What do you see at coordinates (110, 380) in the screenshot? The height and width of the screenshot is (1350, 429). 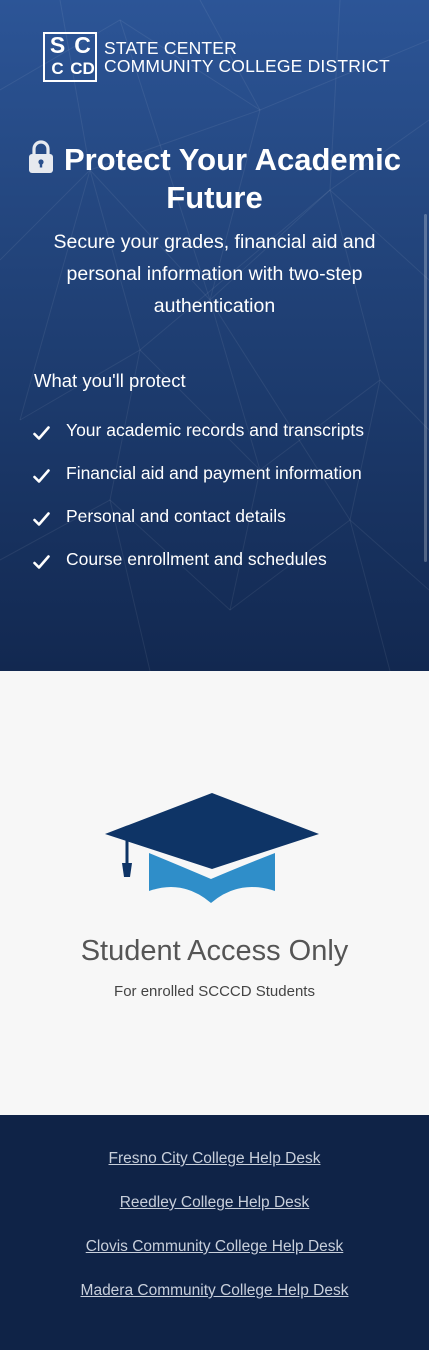 I see `protect-heading: What you'll protect` at bounding box center [110, 380].